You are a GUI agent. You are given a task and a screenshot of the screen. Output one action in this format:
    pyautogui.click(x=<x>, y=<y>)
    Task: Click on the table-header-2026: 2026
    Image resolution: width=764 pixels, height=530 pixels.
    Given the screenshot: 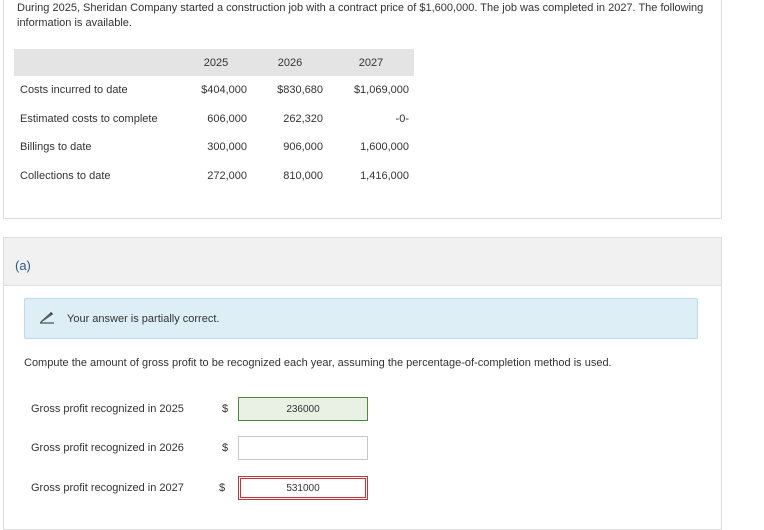 What is the action you would take?
    pyautogui.click(x=290, y=62)
    